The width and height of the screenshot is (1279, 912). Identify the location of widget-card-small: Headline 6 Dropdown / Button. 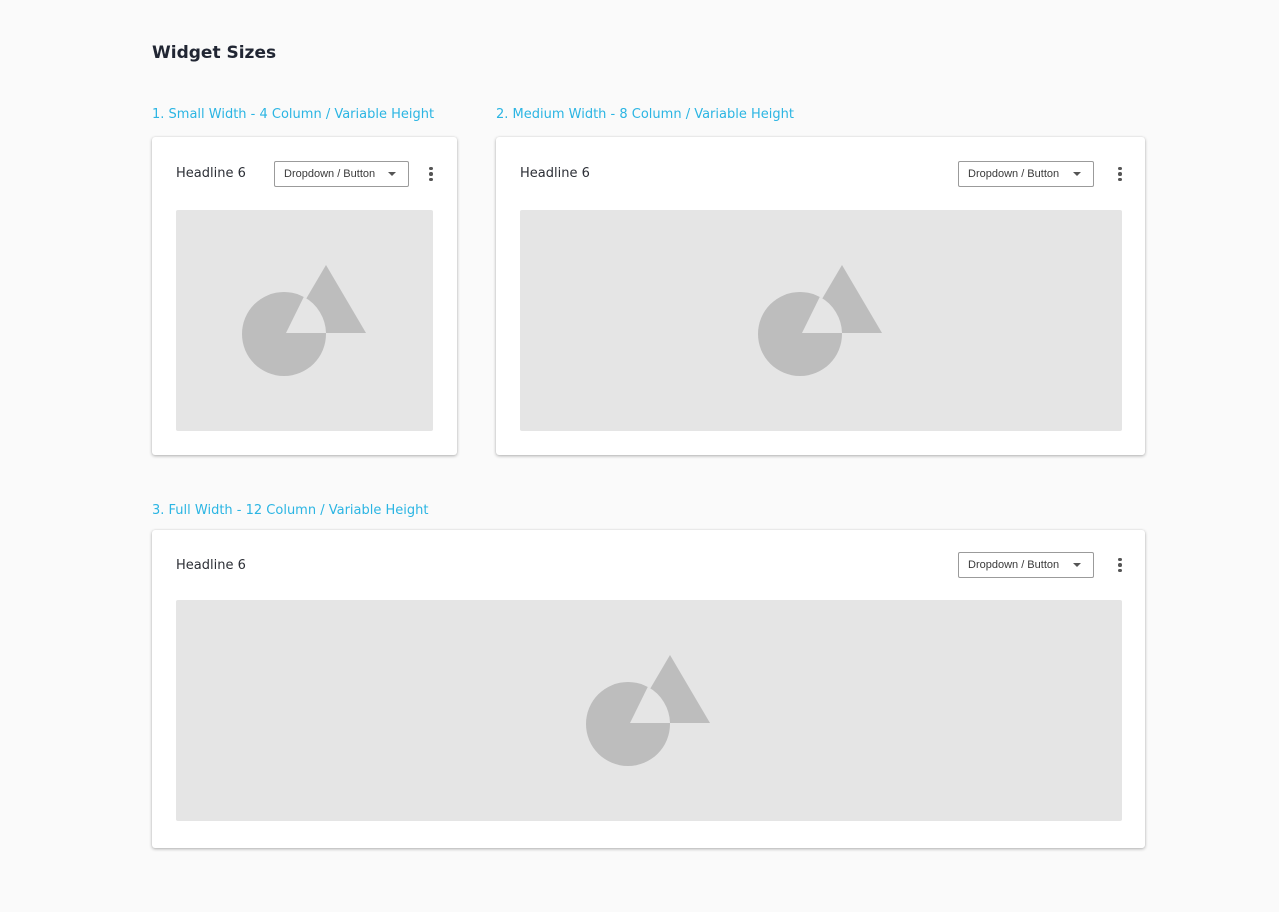
(304, 296).